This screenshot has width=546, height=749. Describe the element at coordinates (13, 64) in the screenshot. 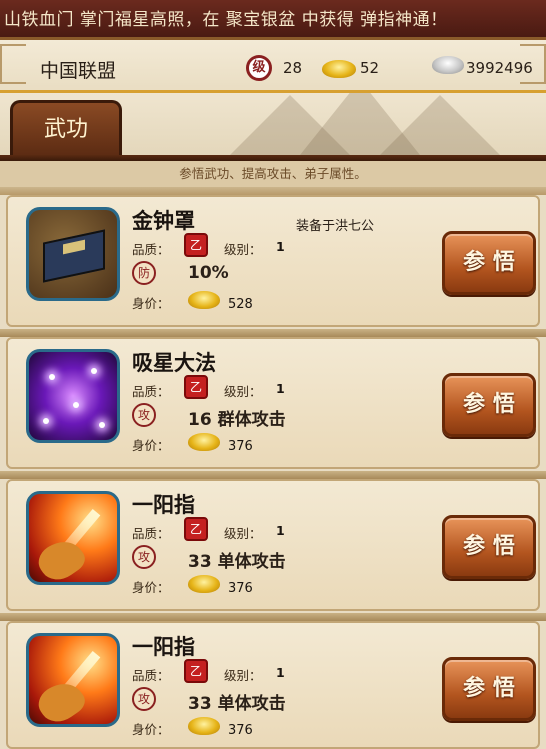

I see `header-decoration-left` at that location.